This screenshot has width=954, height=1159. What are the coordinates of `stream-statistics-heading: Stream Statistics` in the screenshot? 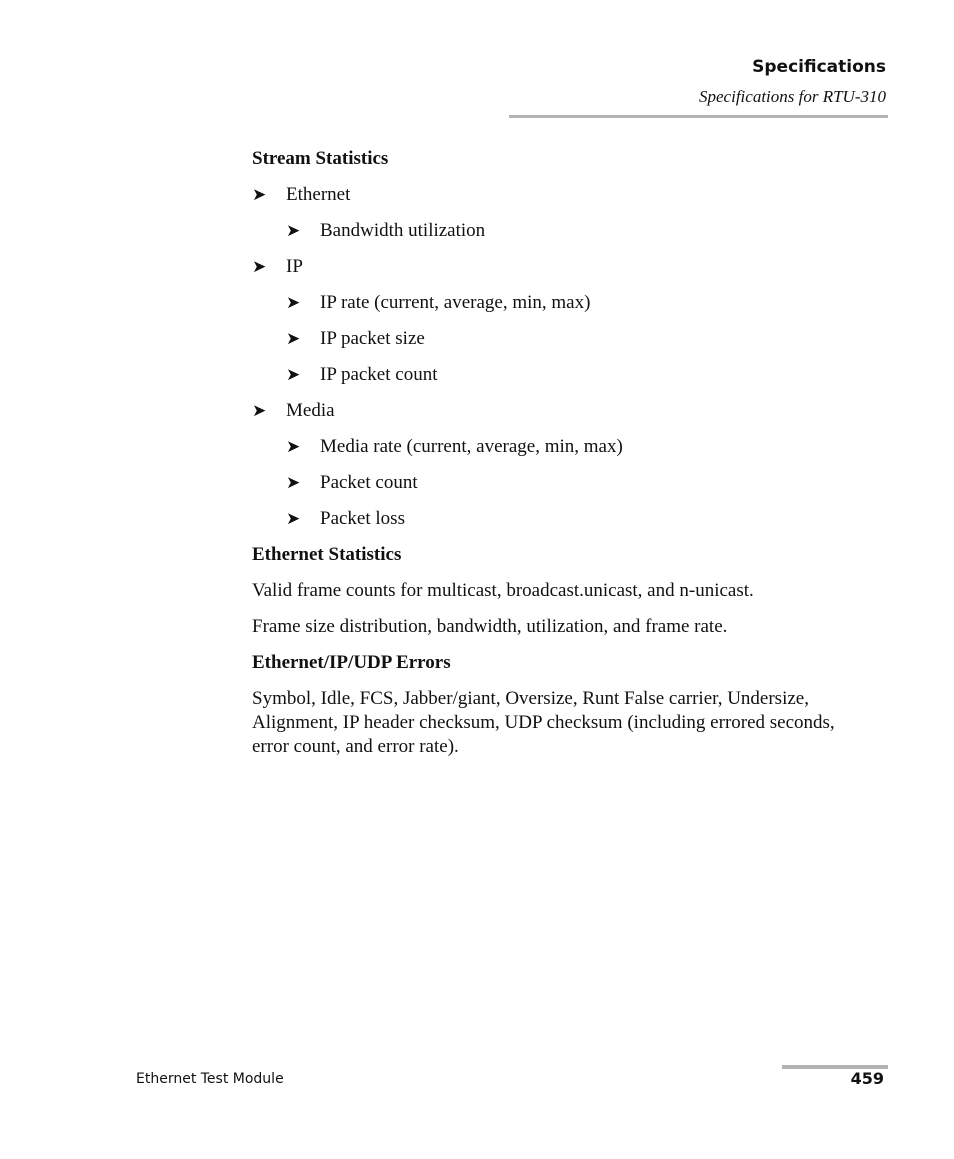 It's located at (320, 158).